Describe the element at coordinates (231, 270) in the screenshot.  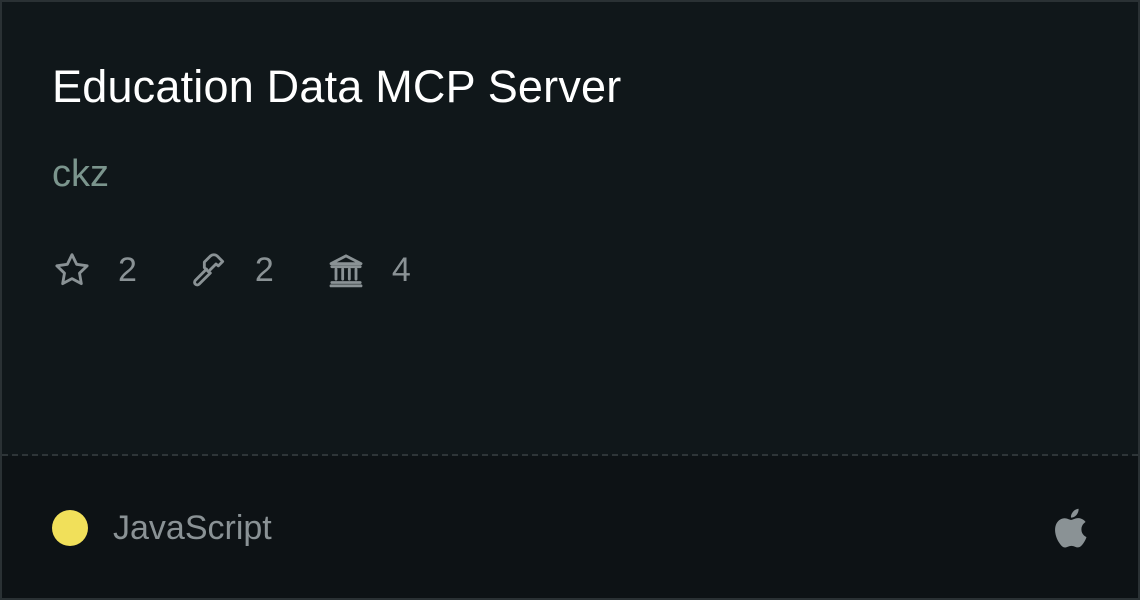
I see `stat-tools: 2` at that location.